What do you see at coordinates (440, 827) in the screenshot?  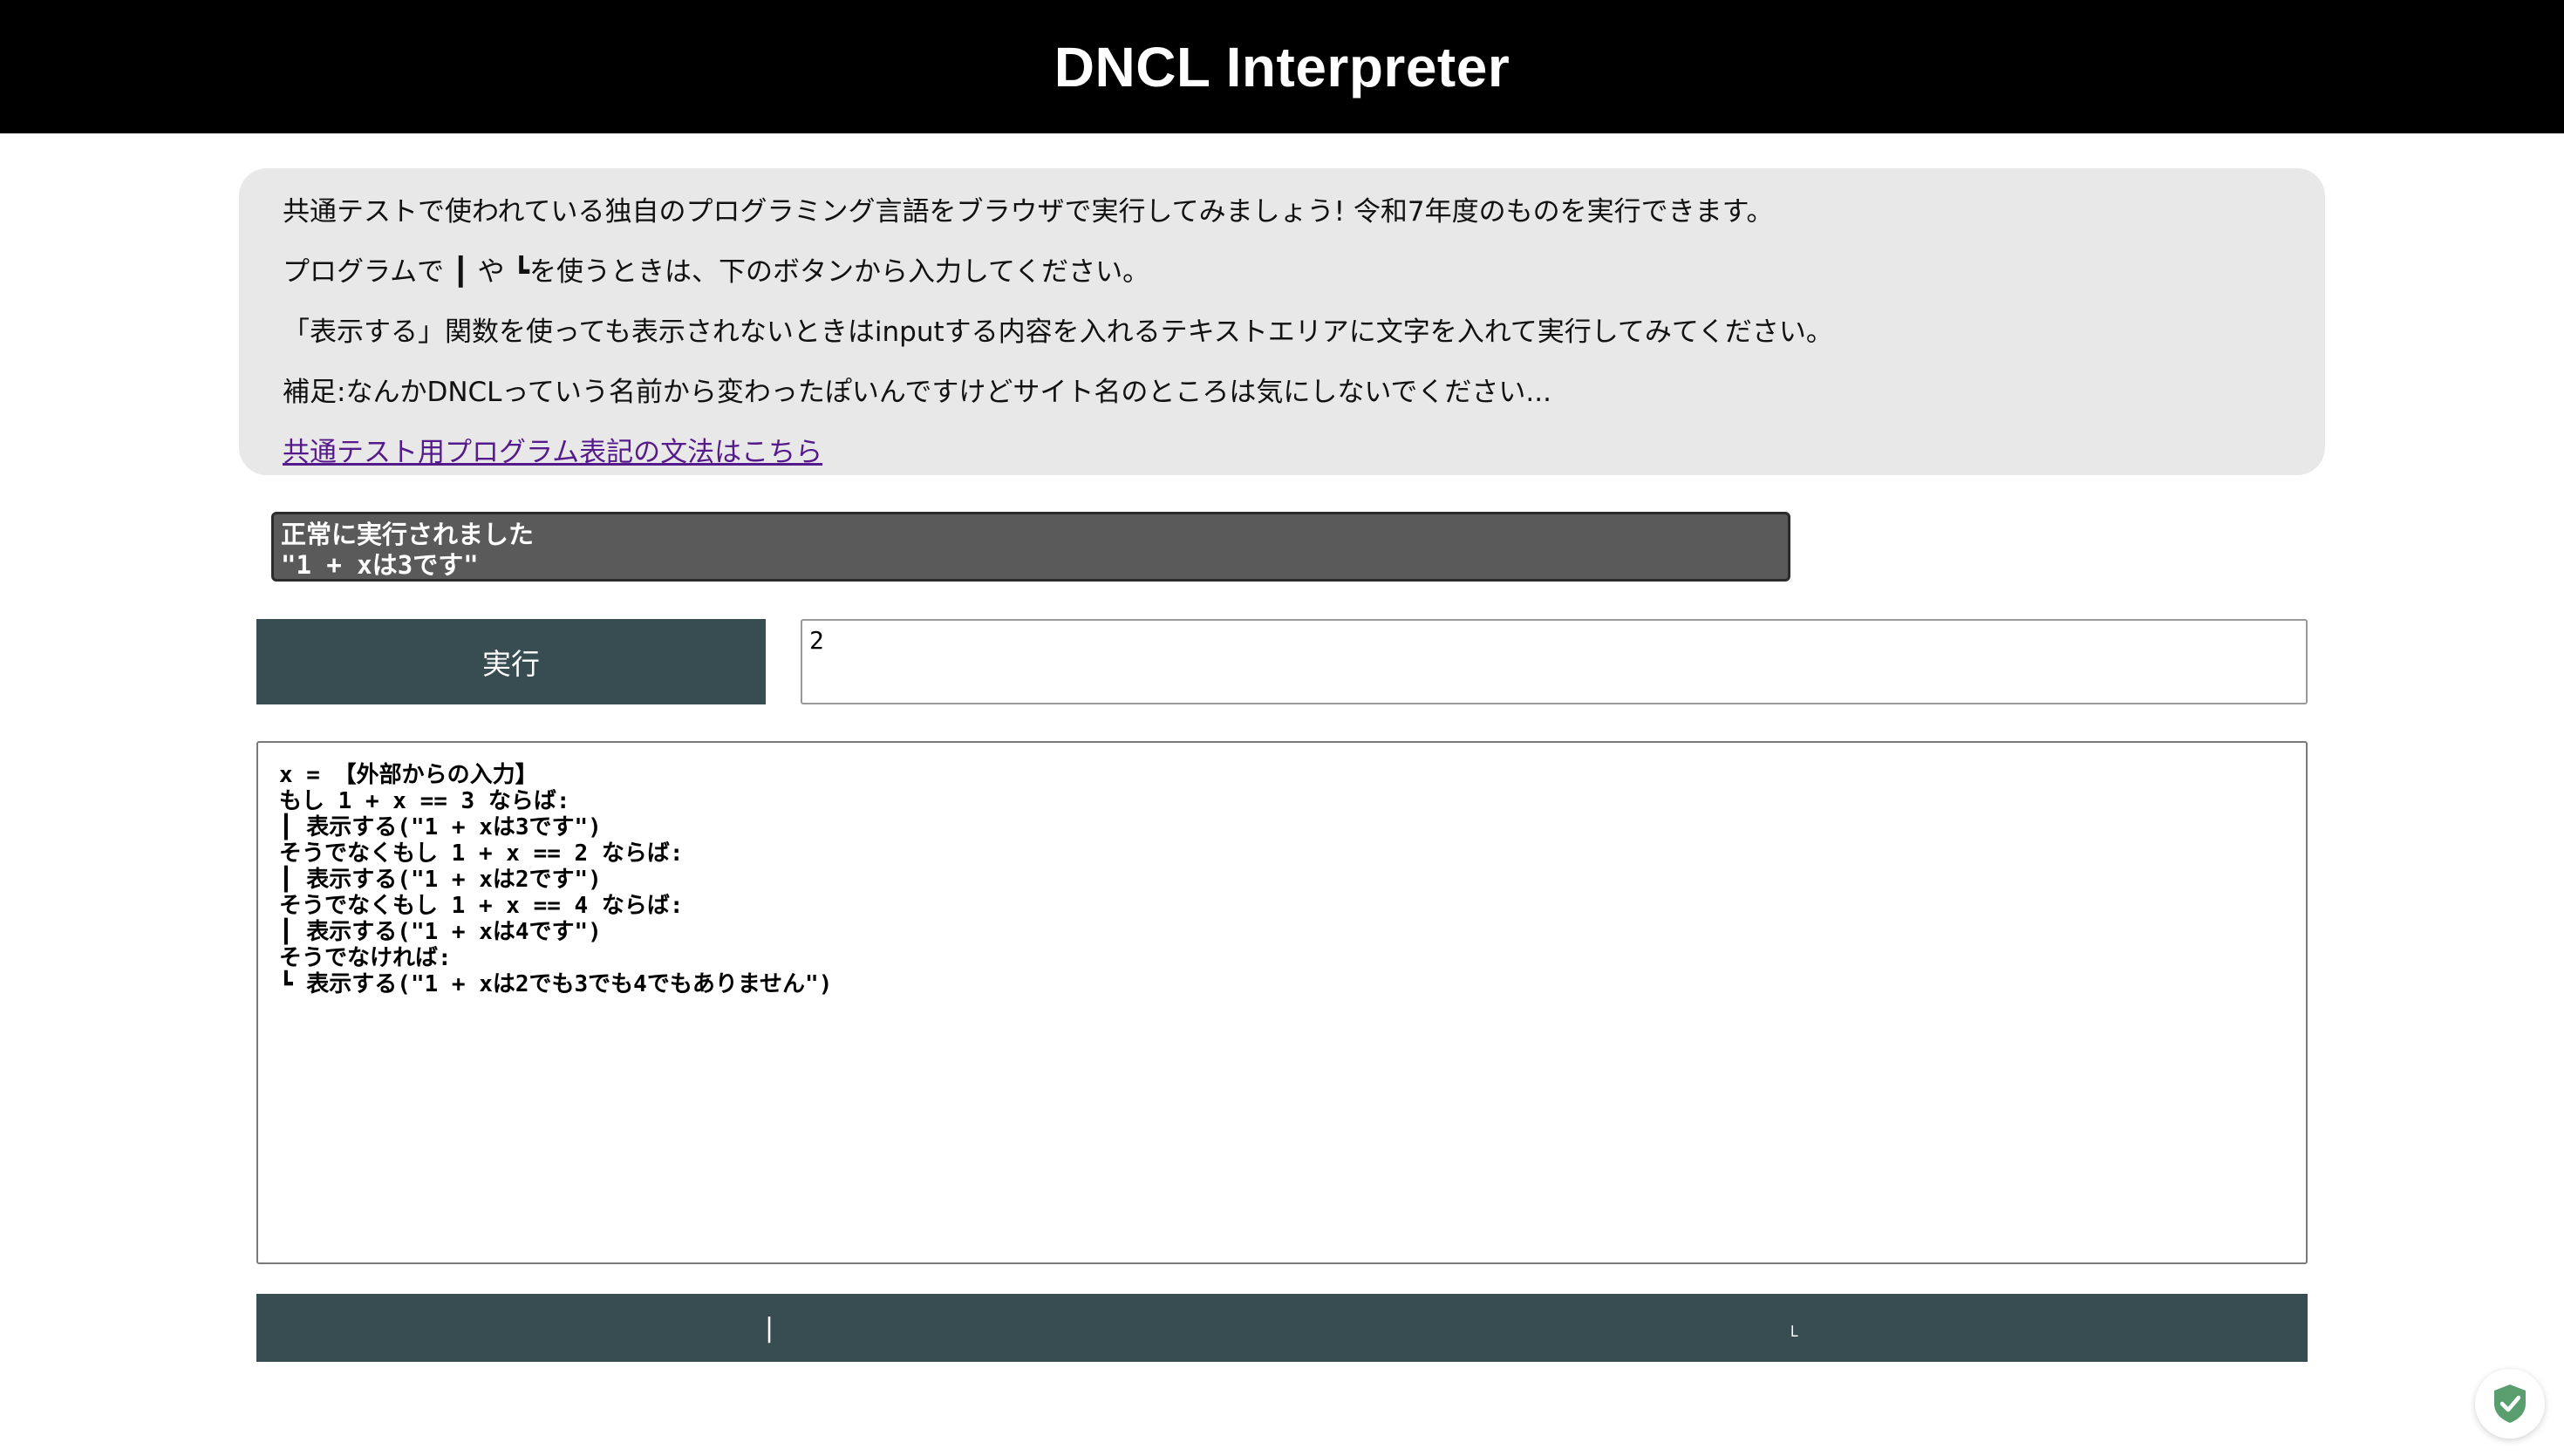 I see `code-line: ┃ 表示する("1 + xは3です")` at bounding box center [440, 827].